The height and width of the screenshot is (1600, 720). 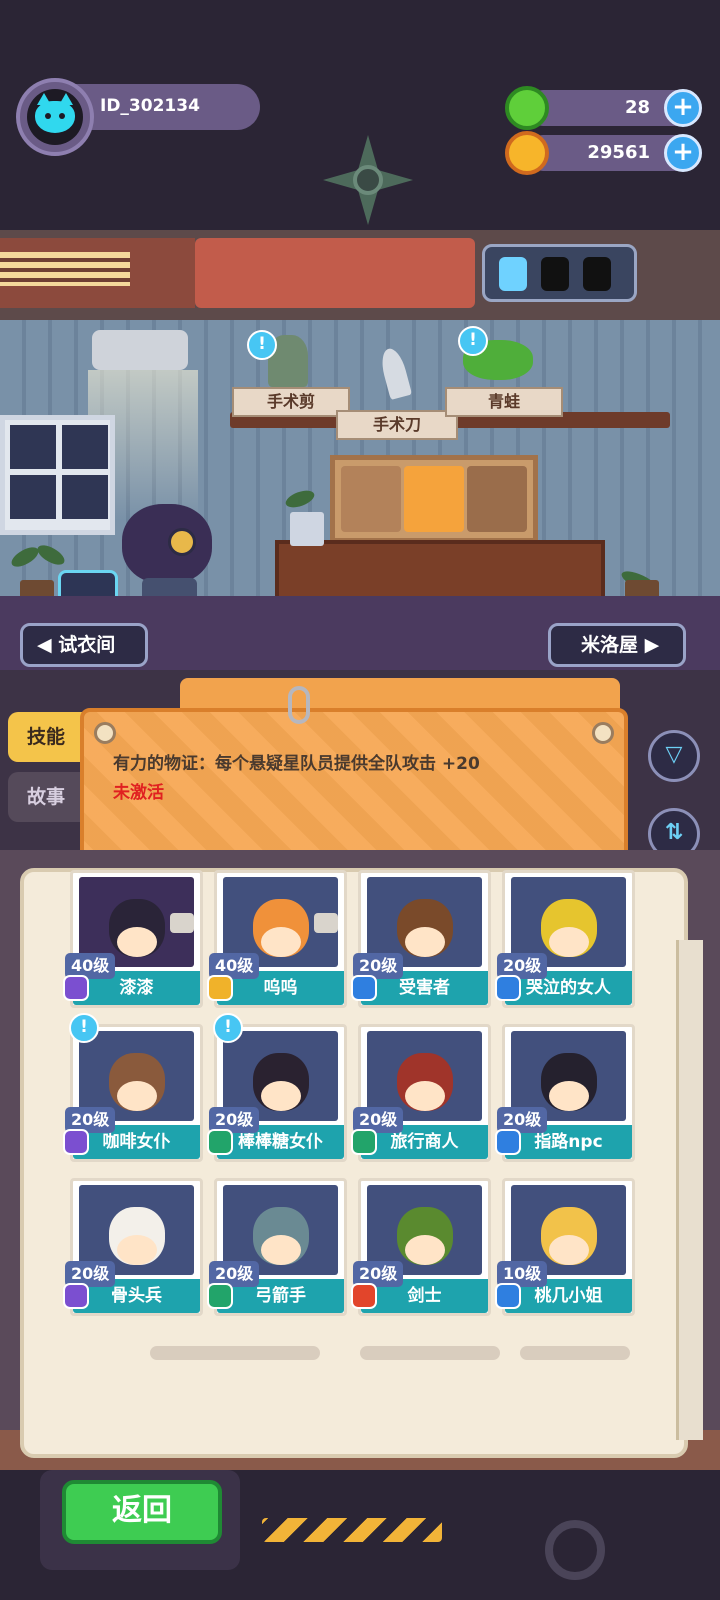 What do you see at coordinates (565, 939) in the screenshot?
I see `character-card: 哭泣的女人 20级` at bounding box center [565, 939].